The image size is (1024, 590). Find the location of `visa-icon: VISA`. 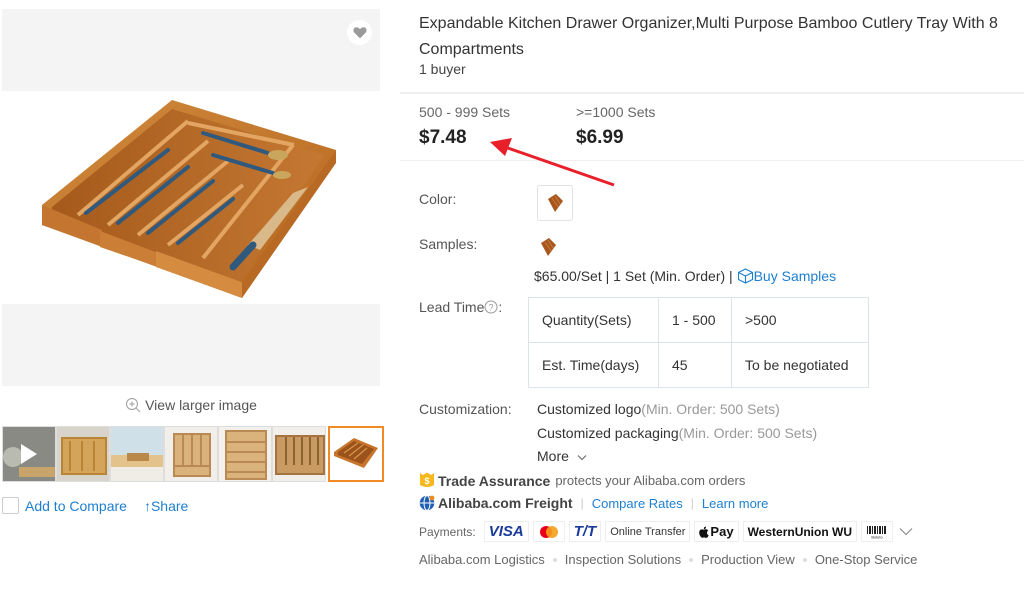

visa-icon: VISA is located at coordinates (506, 531).